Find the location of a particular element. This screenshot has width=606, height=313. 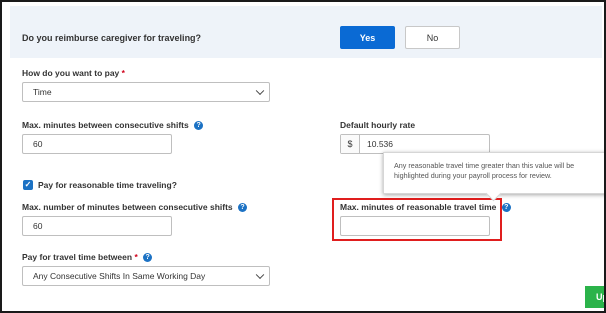

pay-reasonable-label: Pay for reasonable time traveling? is located at coordinates (107, 185).